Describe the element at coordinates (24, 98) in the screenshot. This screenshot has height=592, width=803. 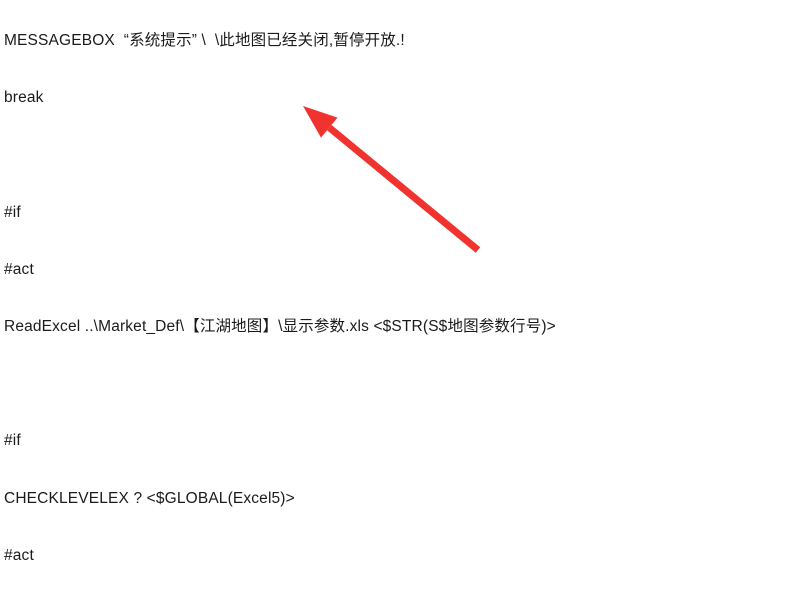
I see `code-line: break` at that location.